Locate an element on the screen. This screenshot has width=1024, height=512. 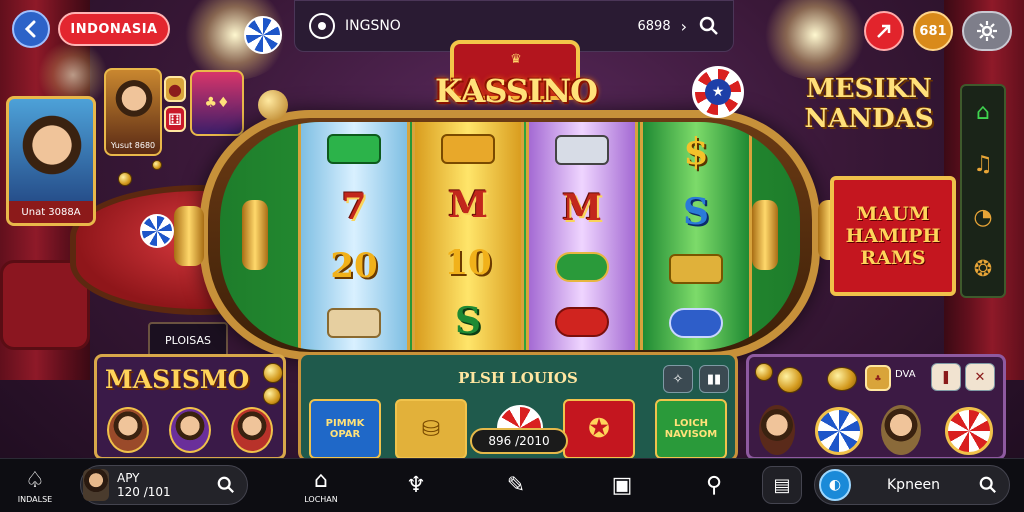
game-tile: ⛁ is located at coordinates (431, 429).